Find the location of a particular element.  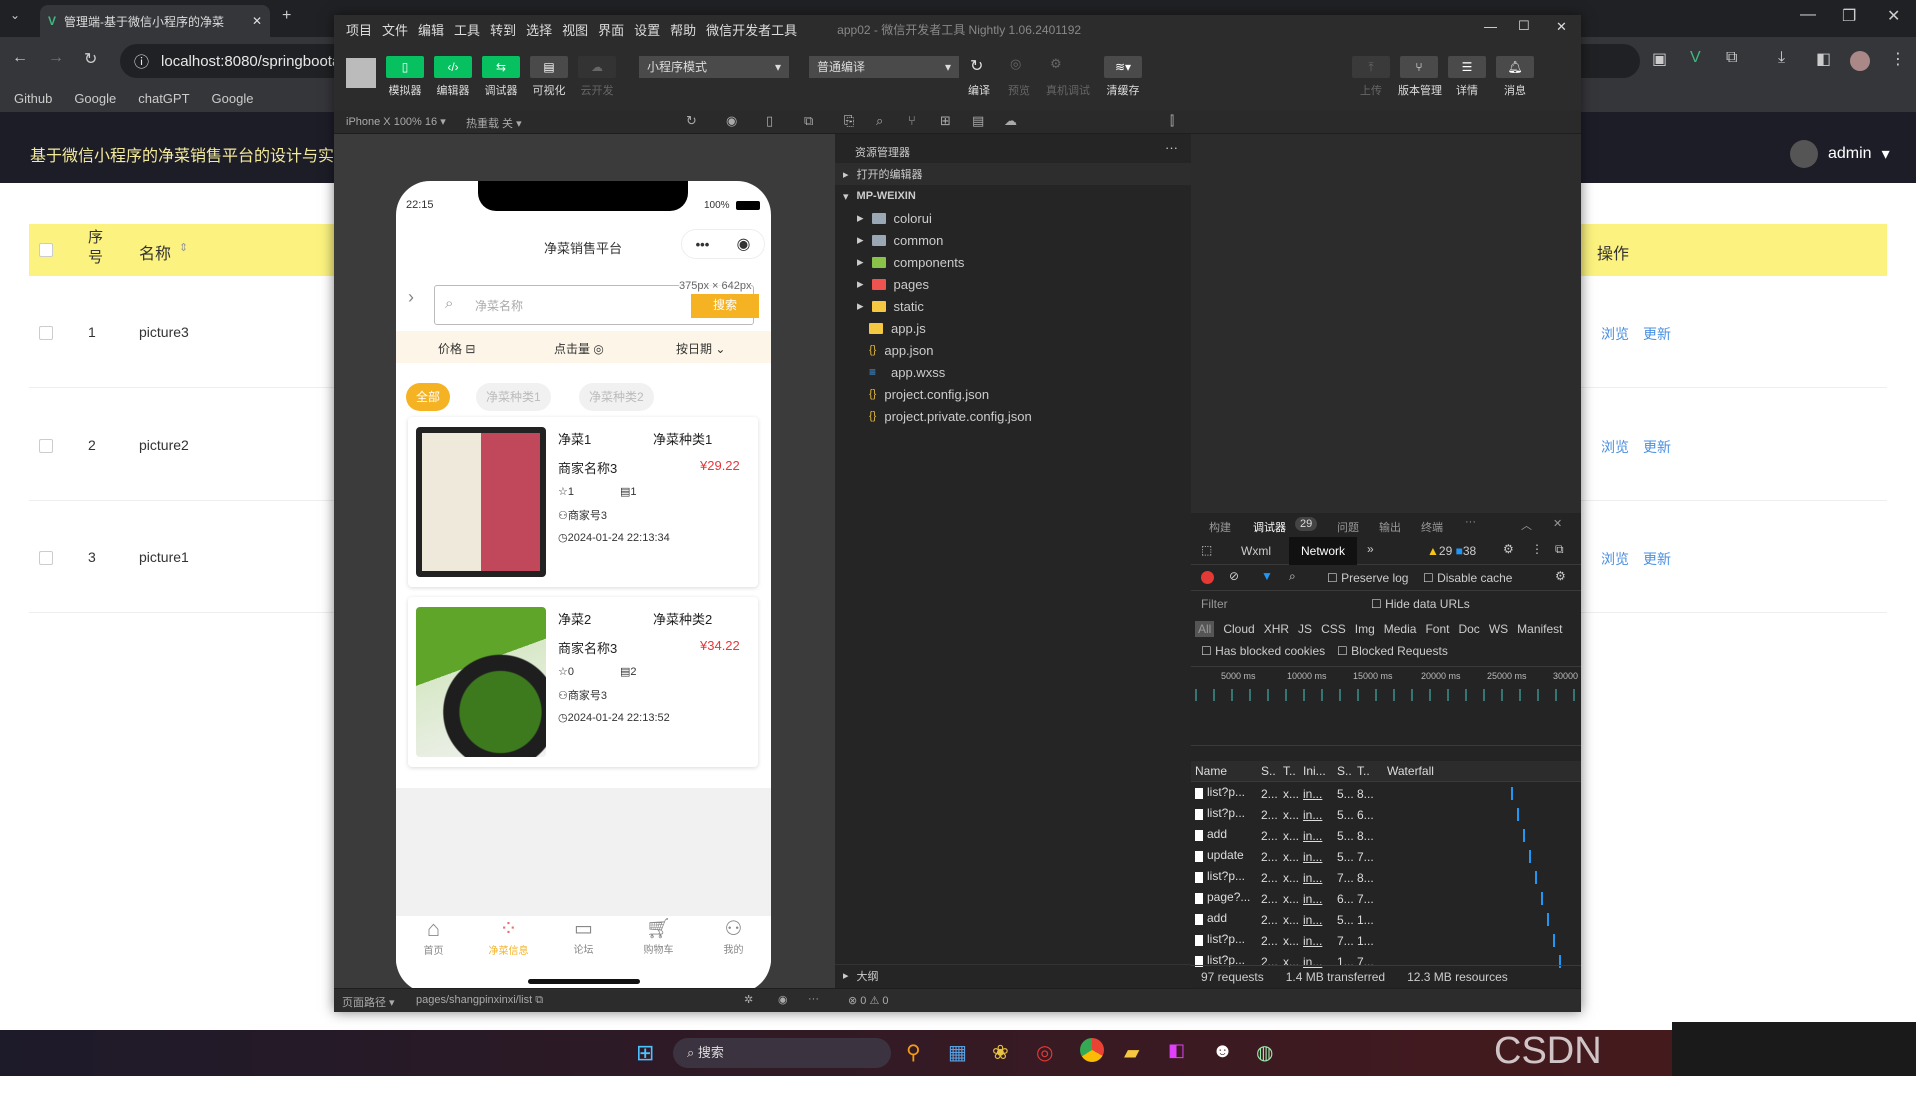

windows-start-icon: ⊞ is located at coordinates (645, 1053).